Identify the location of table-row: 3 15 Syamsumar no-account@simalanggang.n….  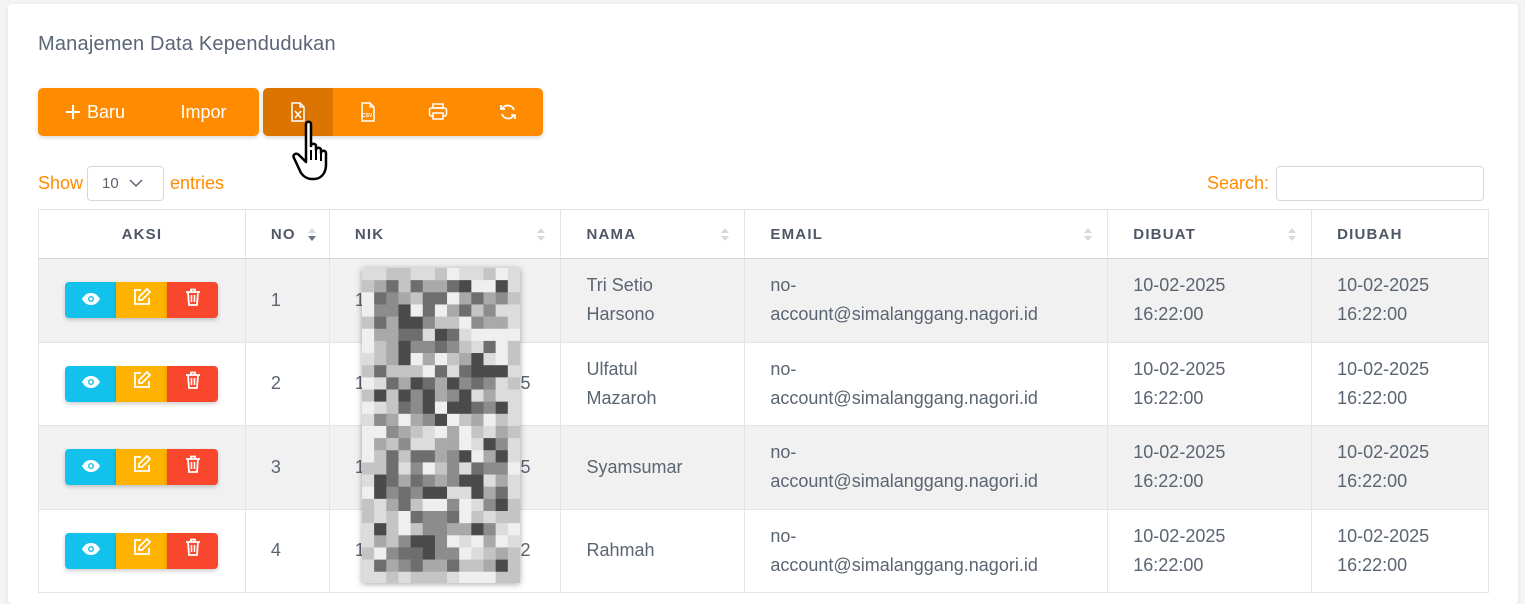
(763, 467).